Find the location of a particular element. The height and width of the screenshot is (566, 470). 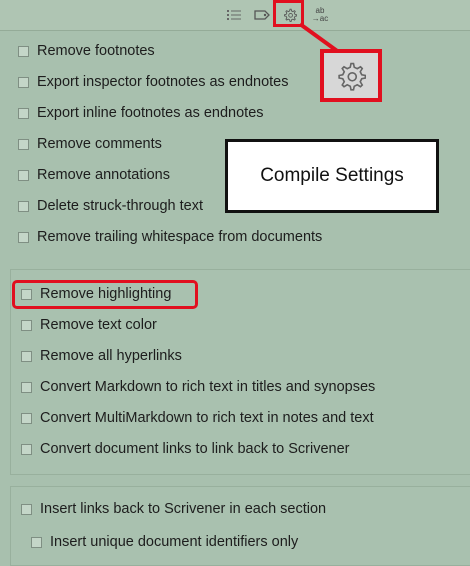

option-export-inline-footnotes: Export inline footnotes as endnotes is located at coordinates (141, 113).